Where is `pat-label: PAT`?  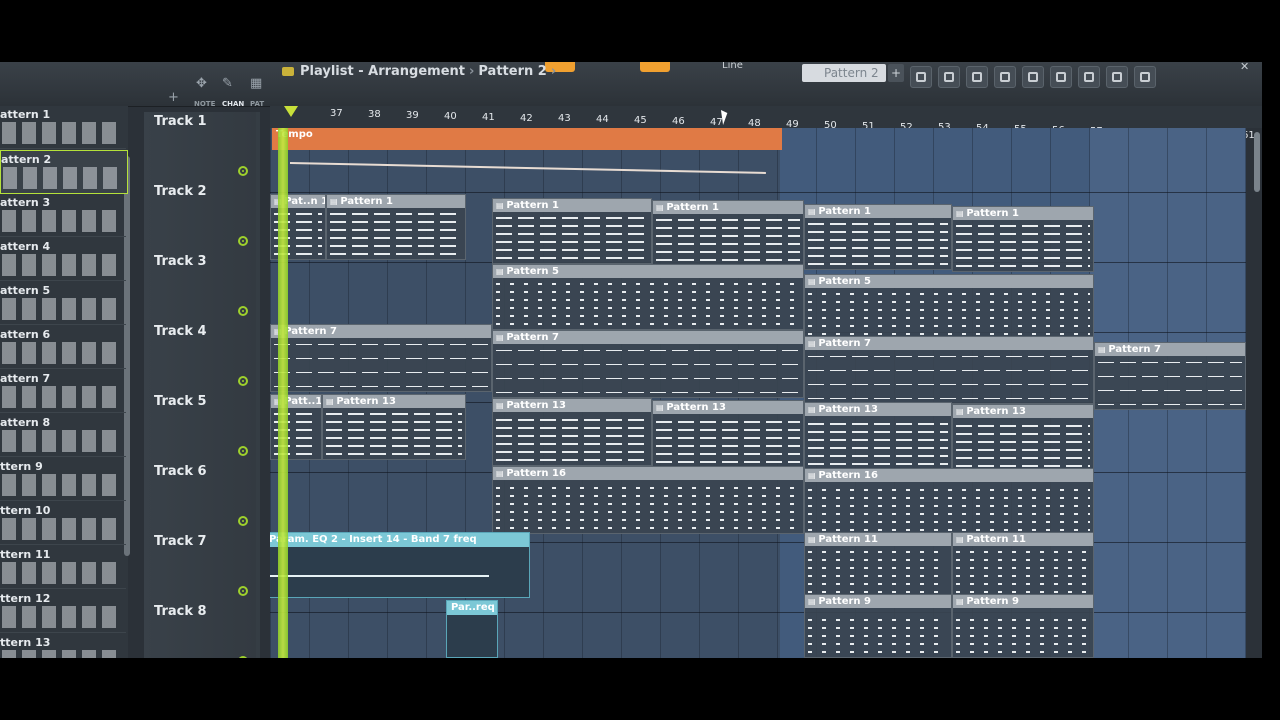
pat-label: PAT is located at coordinates (257, 104).